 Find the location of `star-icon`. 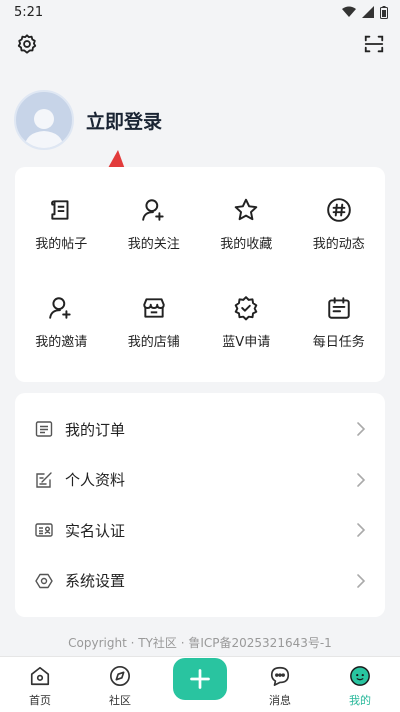

star-icon is located at coordinates (246, 209).